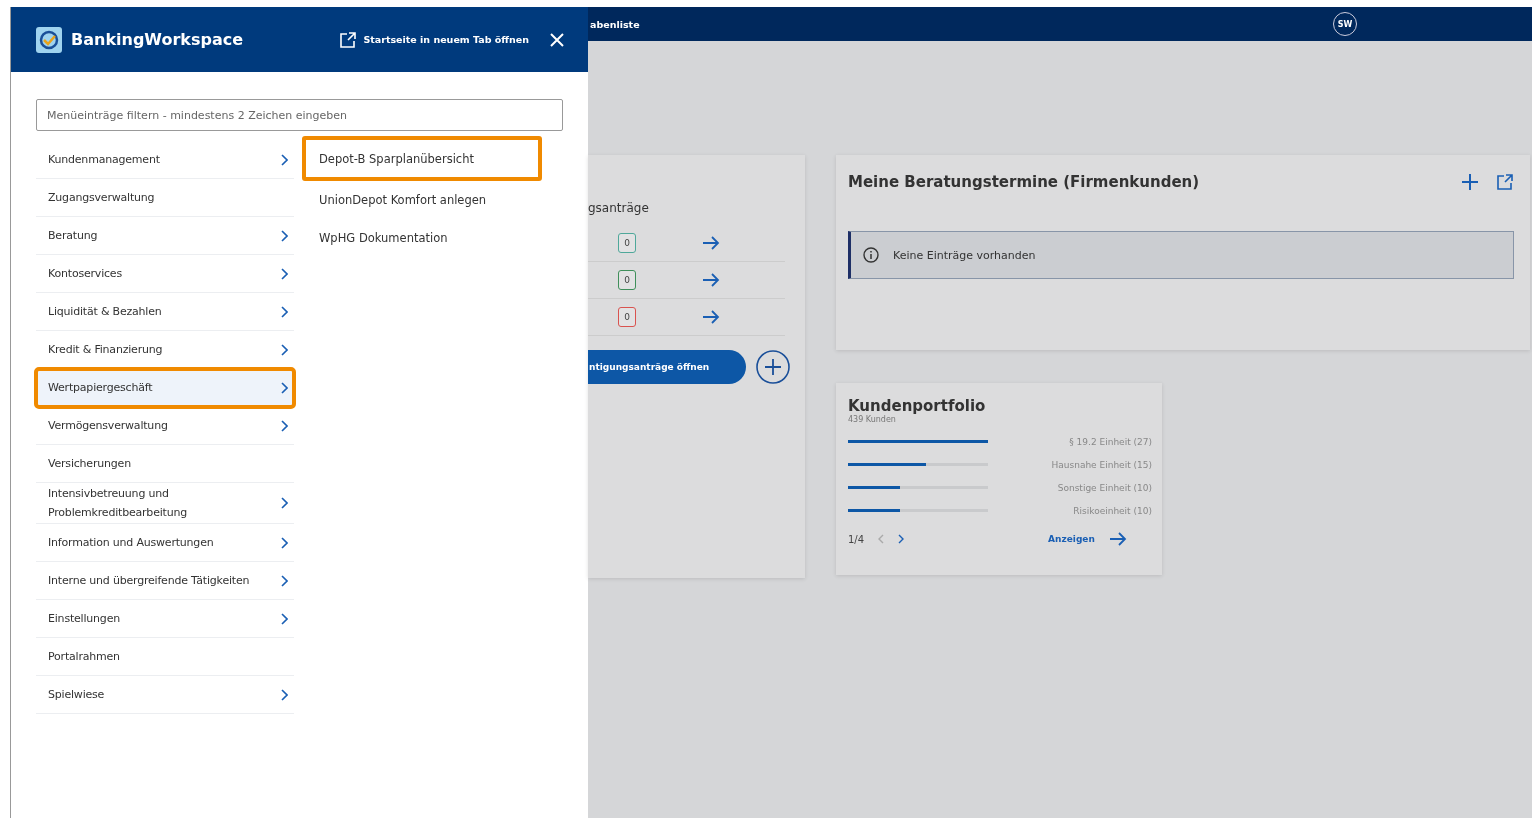  I want to click on menu-item-label: Portalrahmen, so click(84, 657).